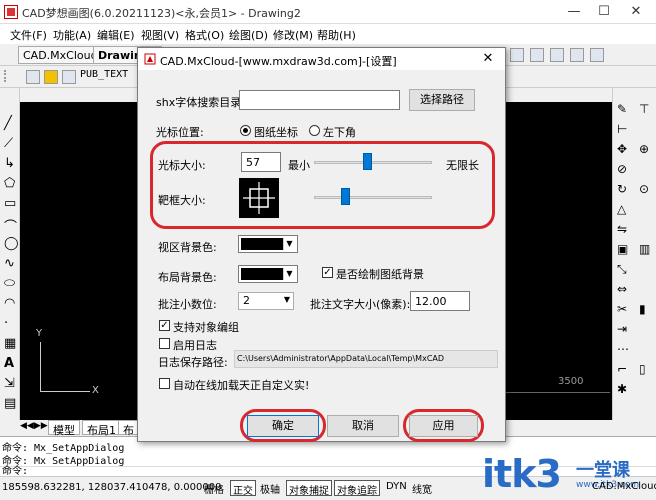 This screenshot has width=656, height=500. What do you see at coordinates (622, 129) in the screenshot?
I see `dimension-icon: ⊢` at bounding box center [622, 129].